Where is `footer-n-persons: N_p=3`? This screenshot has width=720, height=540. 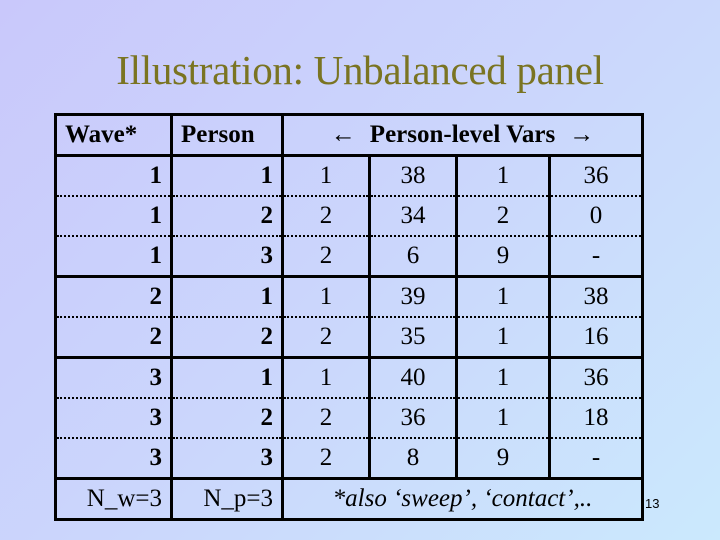 footer-n-persons: N_p=3 is located at coordinates (227, 499).